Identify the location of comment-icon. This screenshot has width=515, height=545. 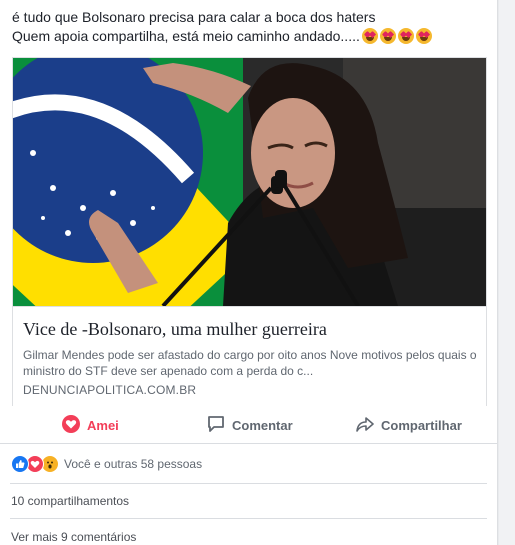
(216, 425).